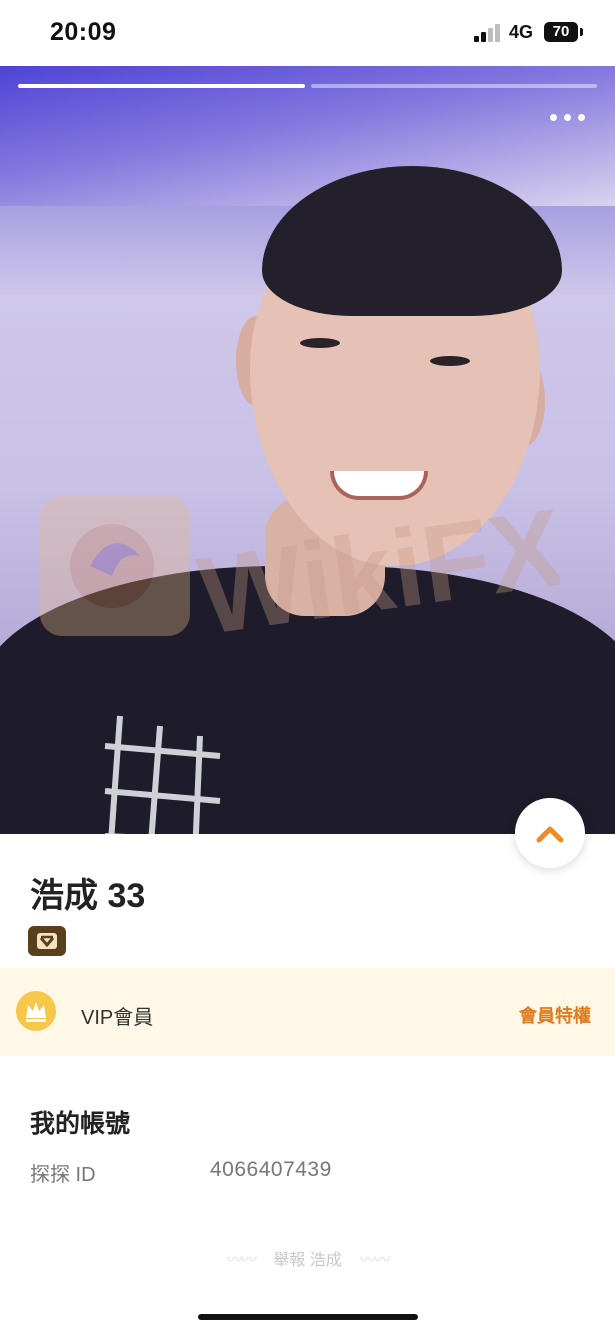 This screenshot has width=615, height=1333. Describe the element at coordinates (47, 941) in the screenshot. I see `verified-badge-icon` at that location.